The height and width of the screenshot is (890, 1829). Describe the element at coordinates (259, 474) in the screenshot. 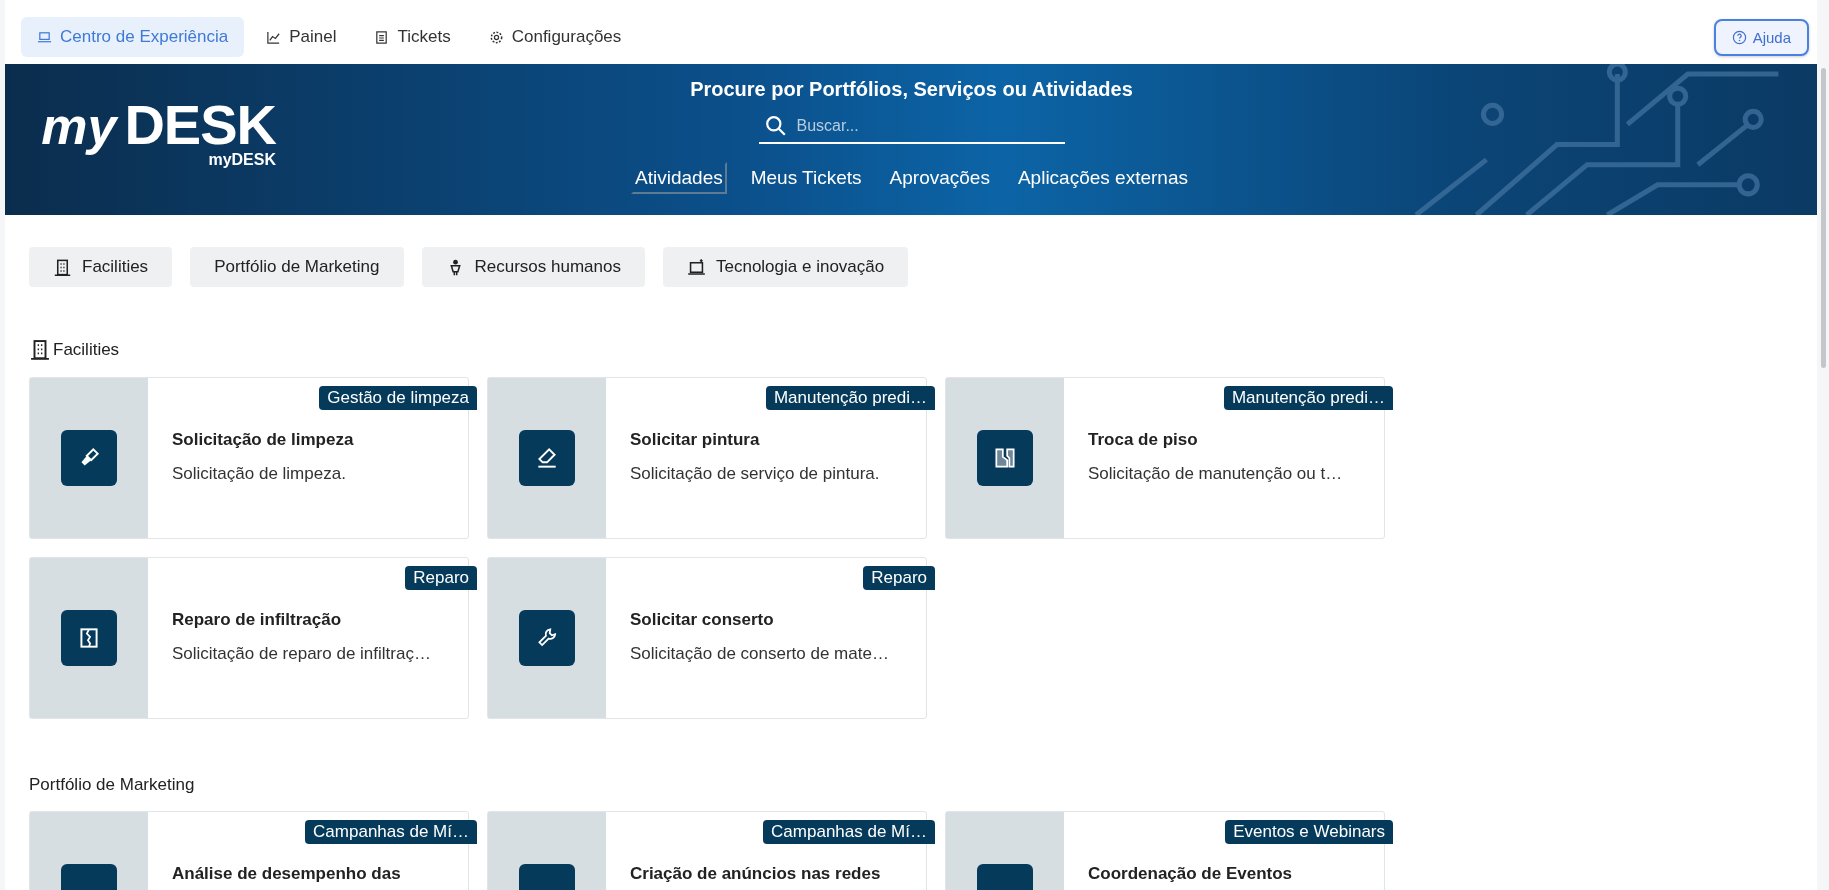

I see `service-description: Solicitação de limpeza.` at that location.